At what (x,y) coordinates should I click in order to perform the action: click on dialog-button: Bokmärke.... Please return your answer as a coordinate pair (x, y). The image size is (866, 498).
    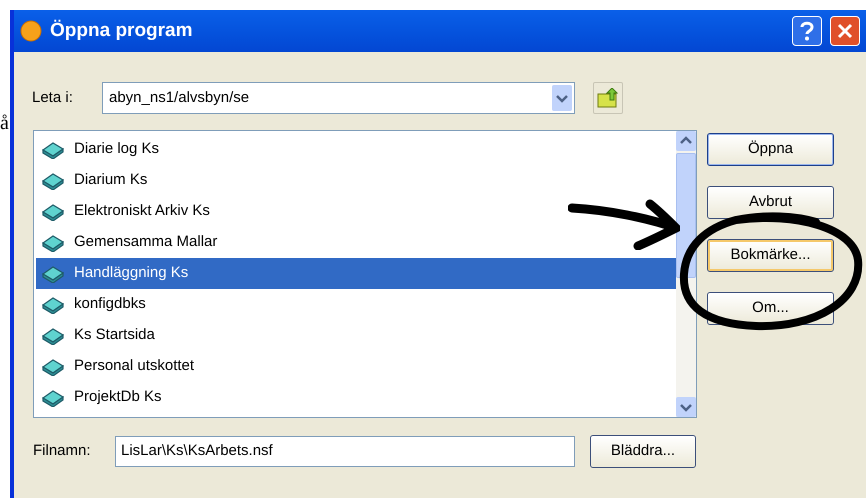
    Looking at the image, I should click on (770, 255).